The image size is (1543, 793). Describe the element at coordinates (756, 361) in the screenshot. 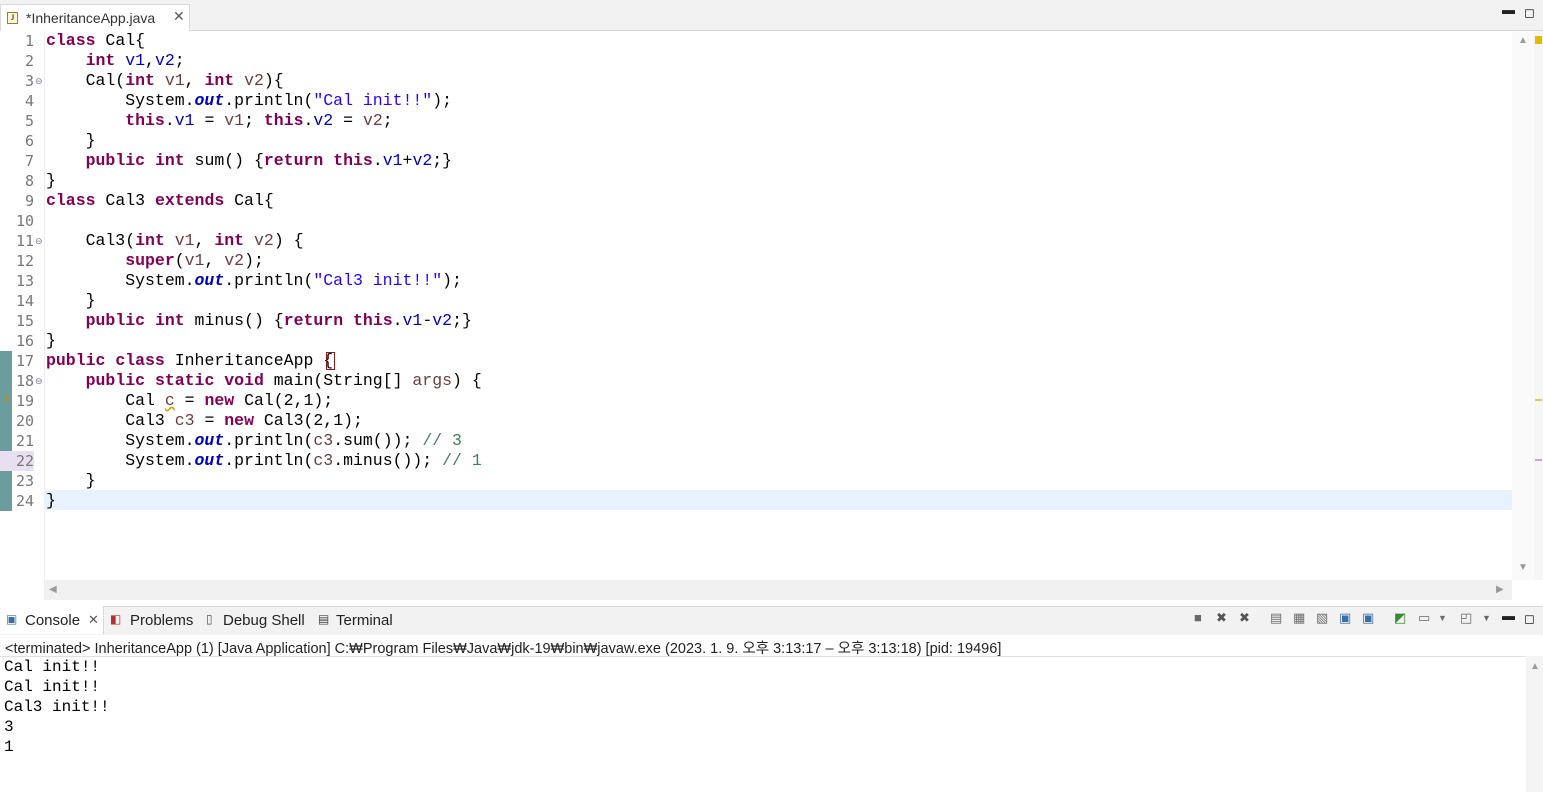

I see `code-line: 17 public class InheritanceApp {` at that location.